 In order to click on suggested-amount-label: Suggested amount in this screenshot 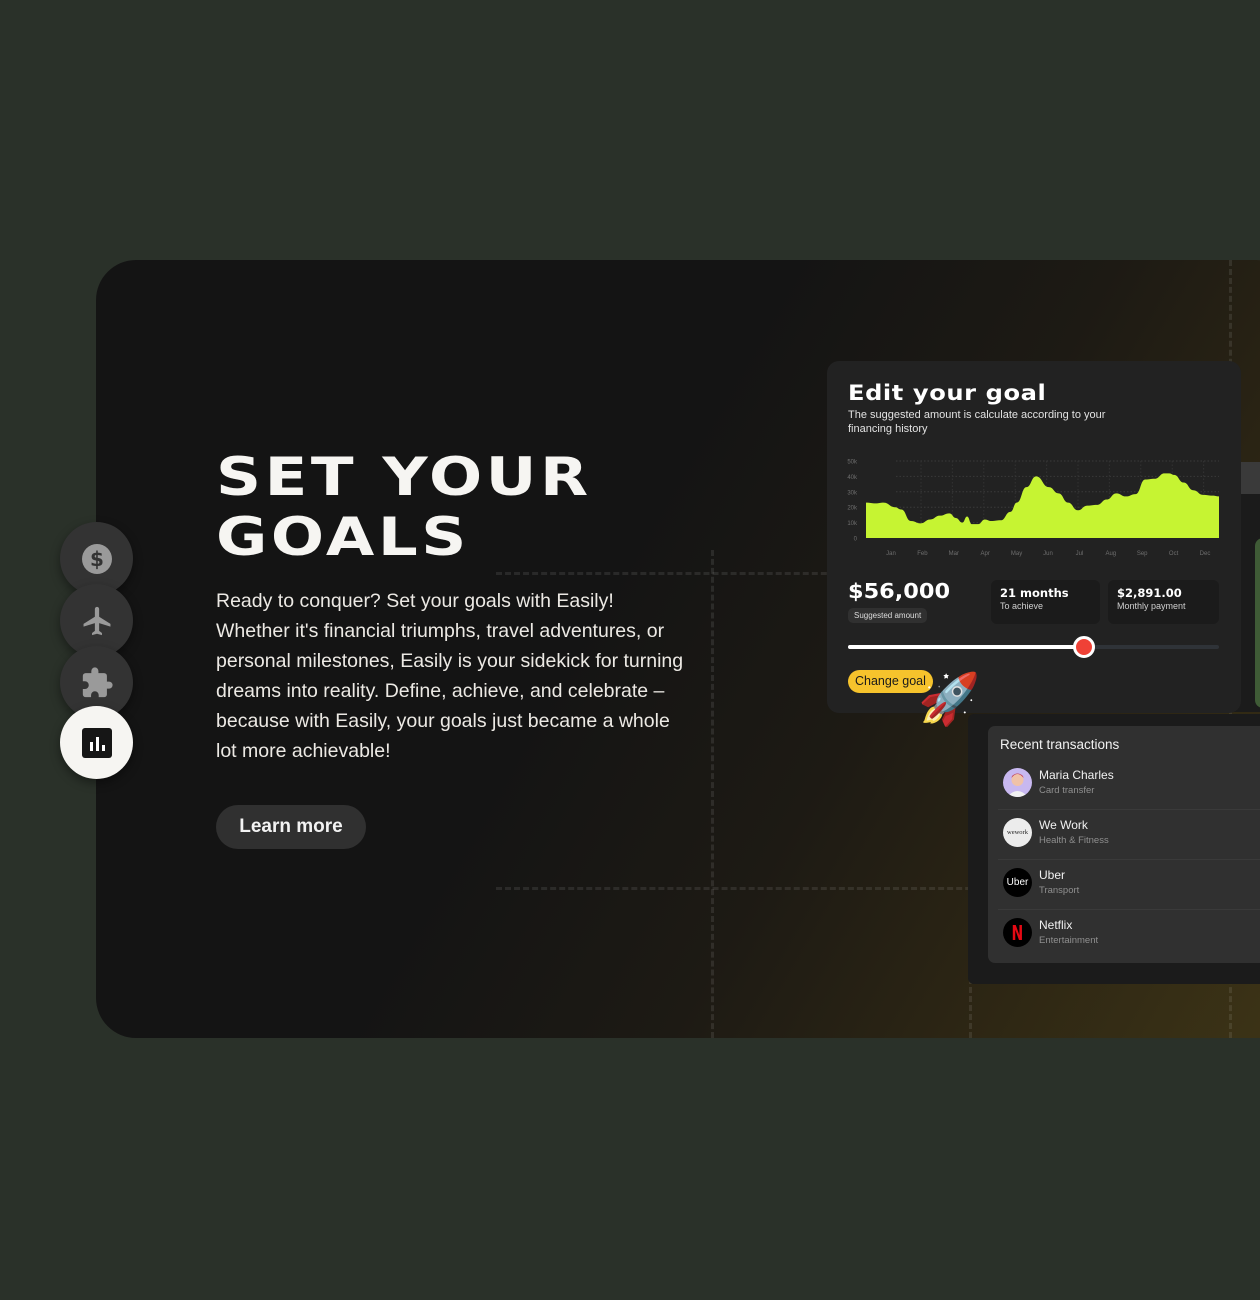, I will do `click(888, 615)`.